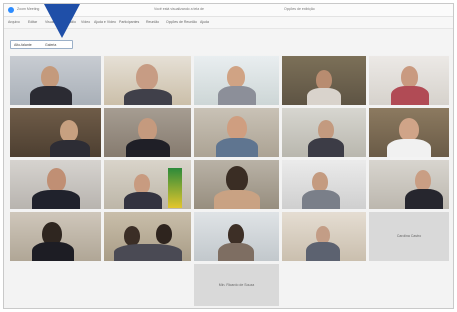 Image resolution: width=457 pixels, height=312 pixels. What do you see at coordinates (129, 22) in the screenshot?
I see `menu-participants: Participantes` at bounding box center [129, 22].